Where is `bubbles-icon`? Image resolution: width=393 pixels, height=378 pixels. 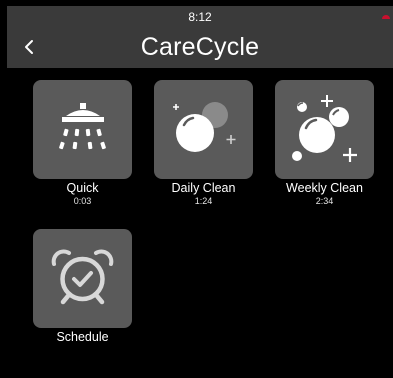
bubbles-icon is located at coordinates (204, 127).